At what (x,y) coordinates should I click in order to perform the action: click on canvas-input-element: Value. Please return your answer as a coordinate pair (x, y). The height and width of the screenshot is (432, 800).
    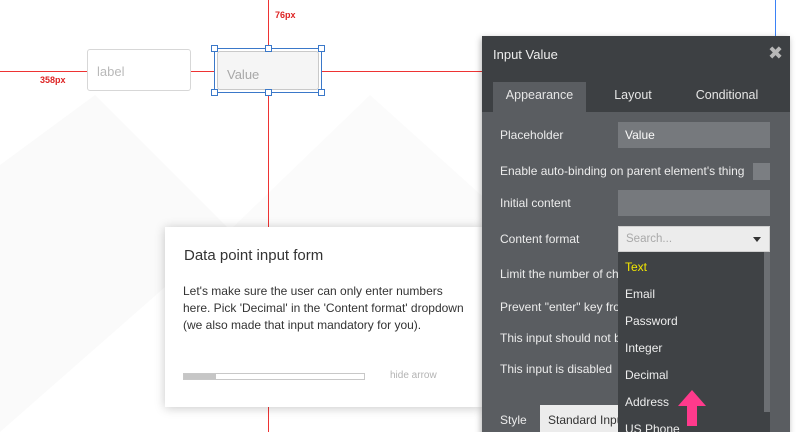
    Looking at the image, I should click on (268, 70).